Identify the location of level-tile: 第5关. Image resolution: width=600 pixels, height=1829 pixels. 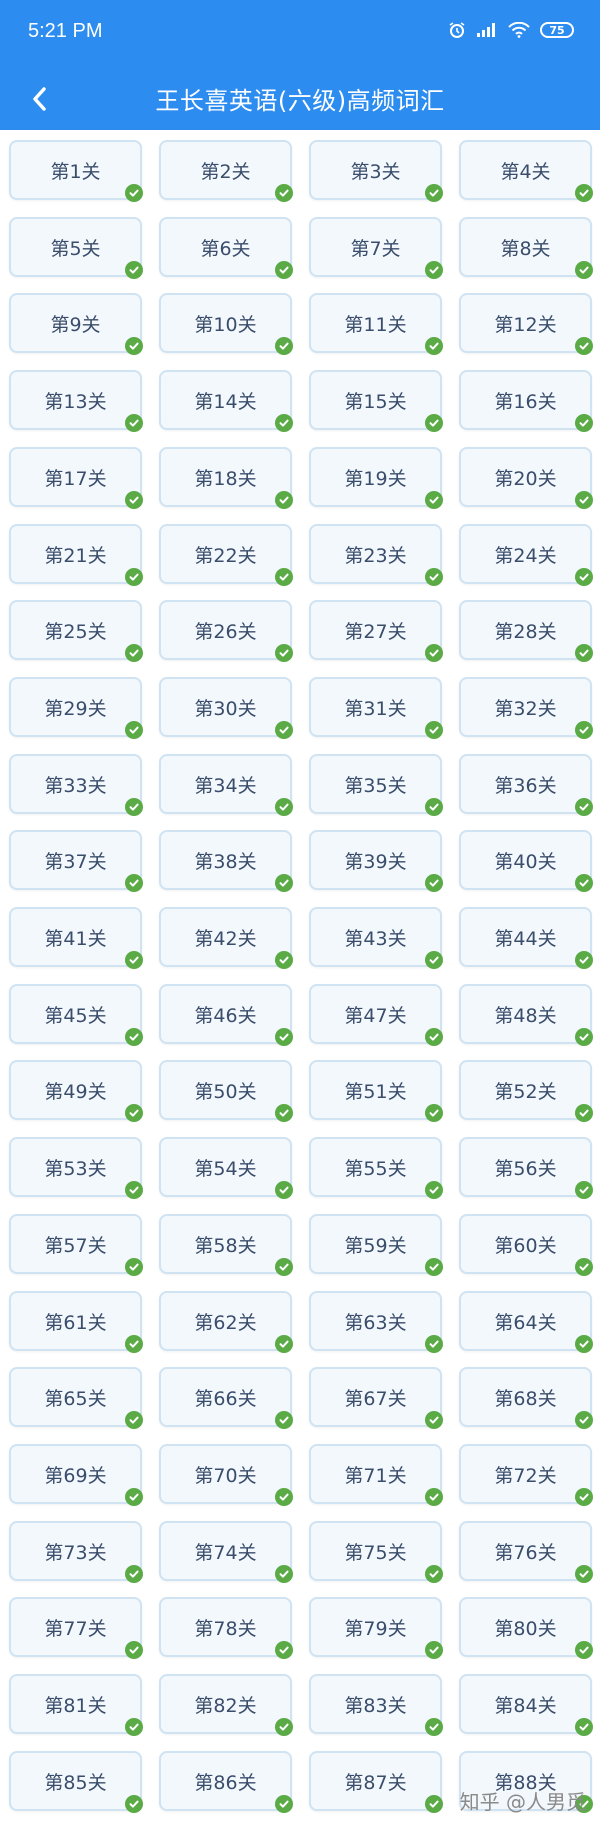
(76, 248).